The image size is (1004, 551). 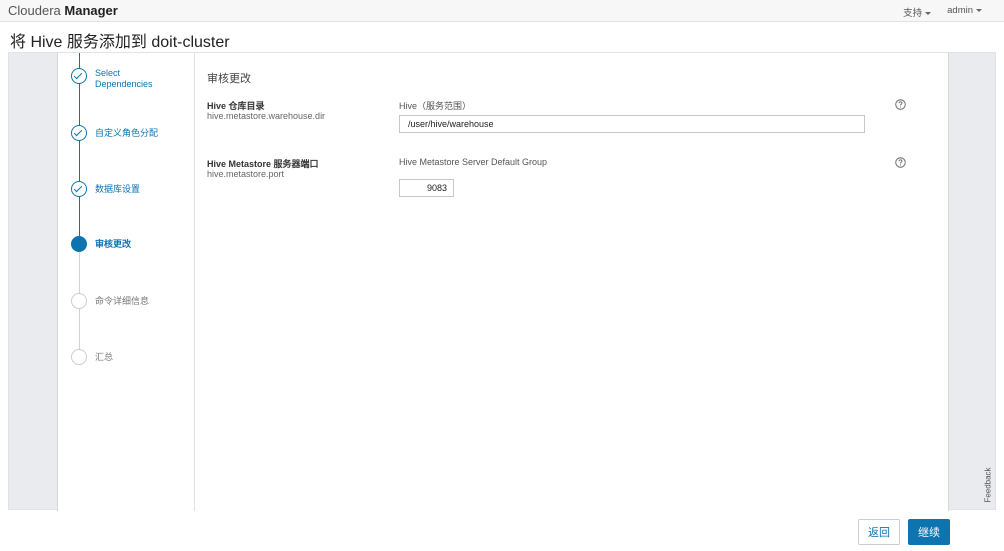 What do you see at coordinates (435, 106) in the screenshot?
I see `property-scope: Hive（服务范围）` at bounding box center [435, 106].